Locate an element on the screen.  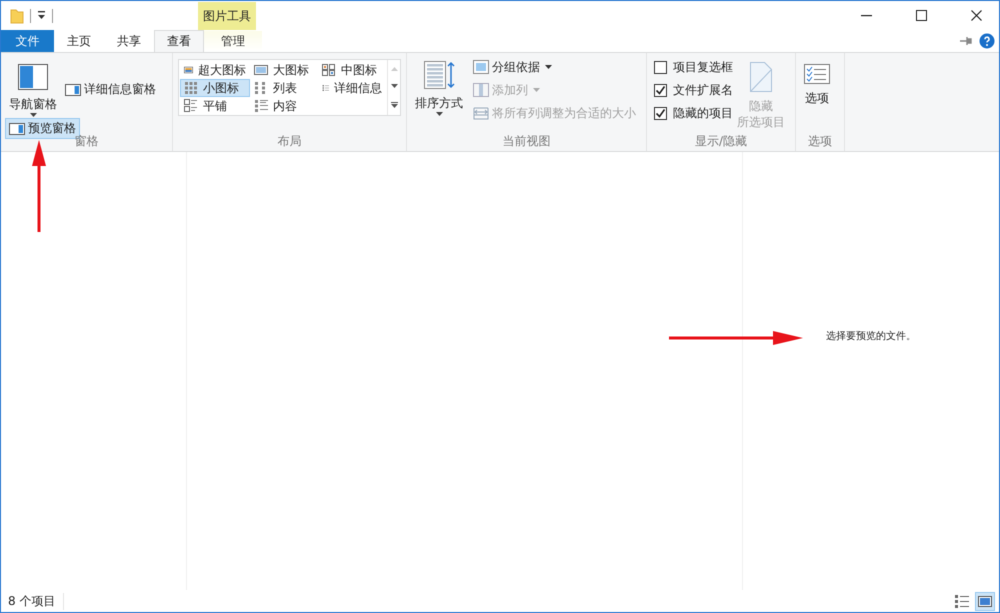
sort-icon is located at coordinates (439, 75).